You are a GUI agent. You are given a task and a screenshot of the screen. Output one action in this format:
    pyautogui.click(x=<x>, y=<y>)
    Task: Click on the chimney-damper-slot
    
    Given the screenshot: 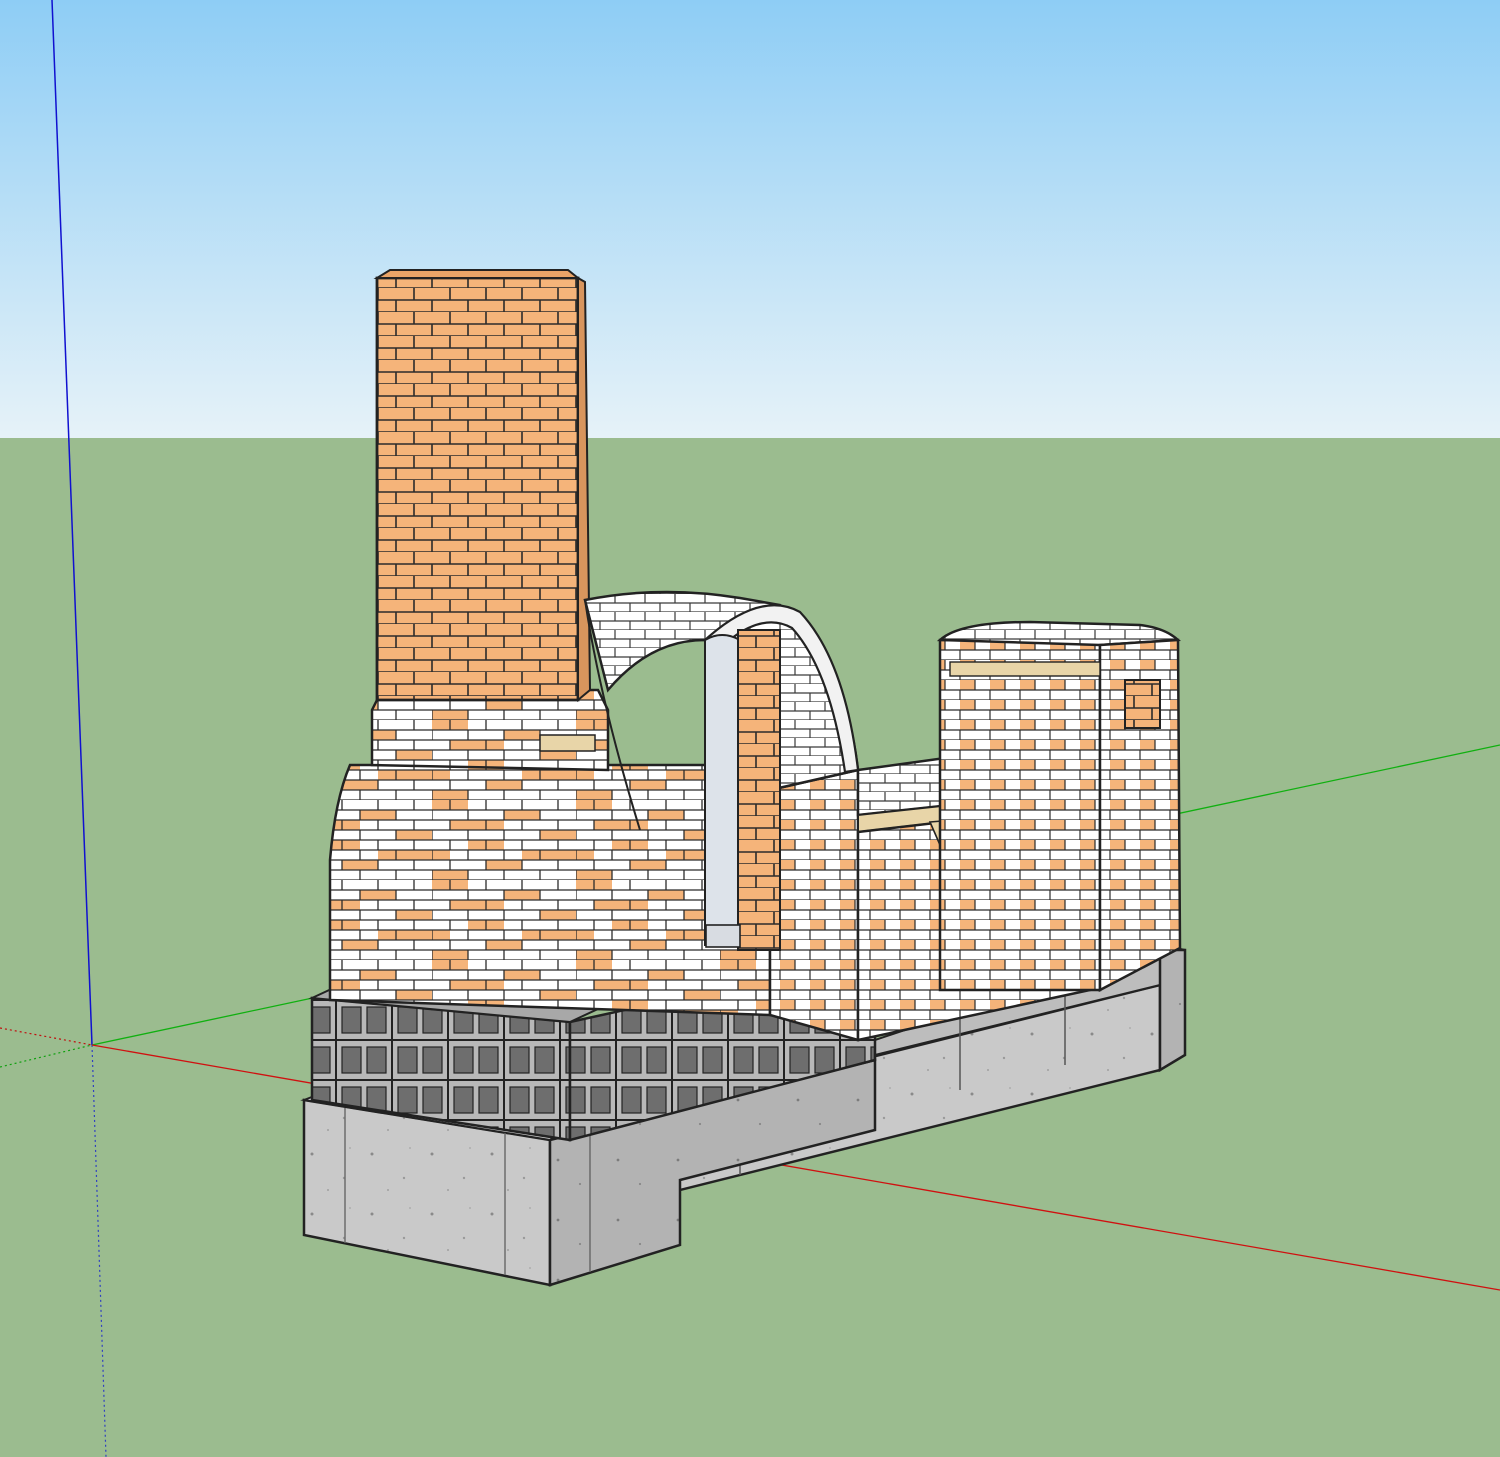 What is the action you would take?
    pyautogui.click(x=567, y=743)
    